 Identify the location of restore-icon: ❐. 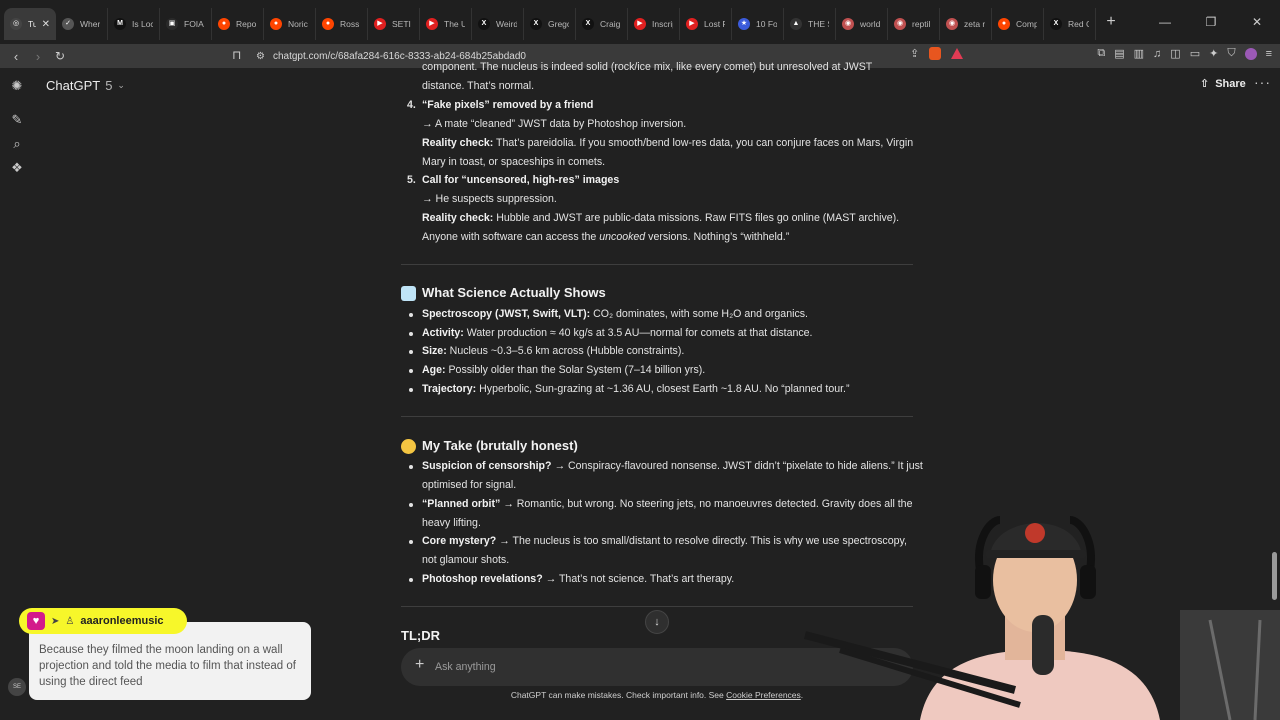
(1211, 22).